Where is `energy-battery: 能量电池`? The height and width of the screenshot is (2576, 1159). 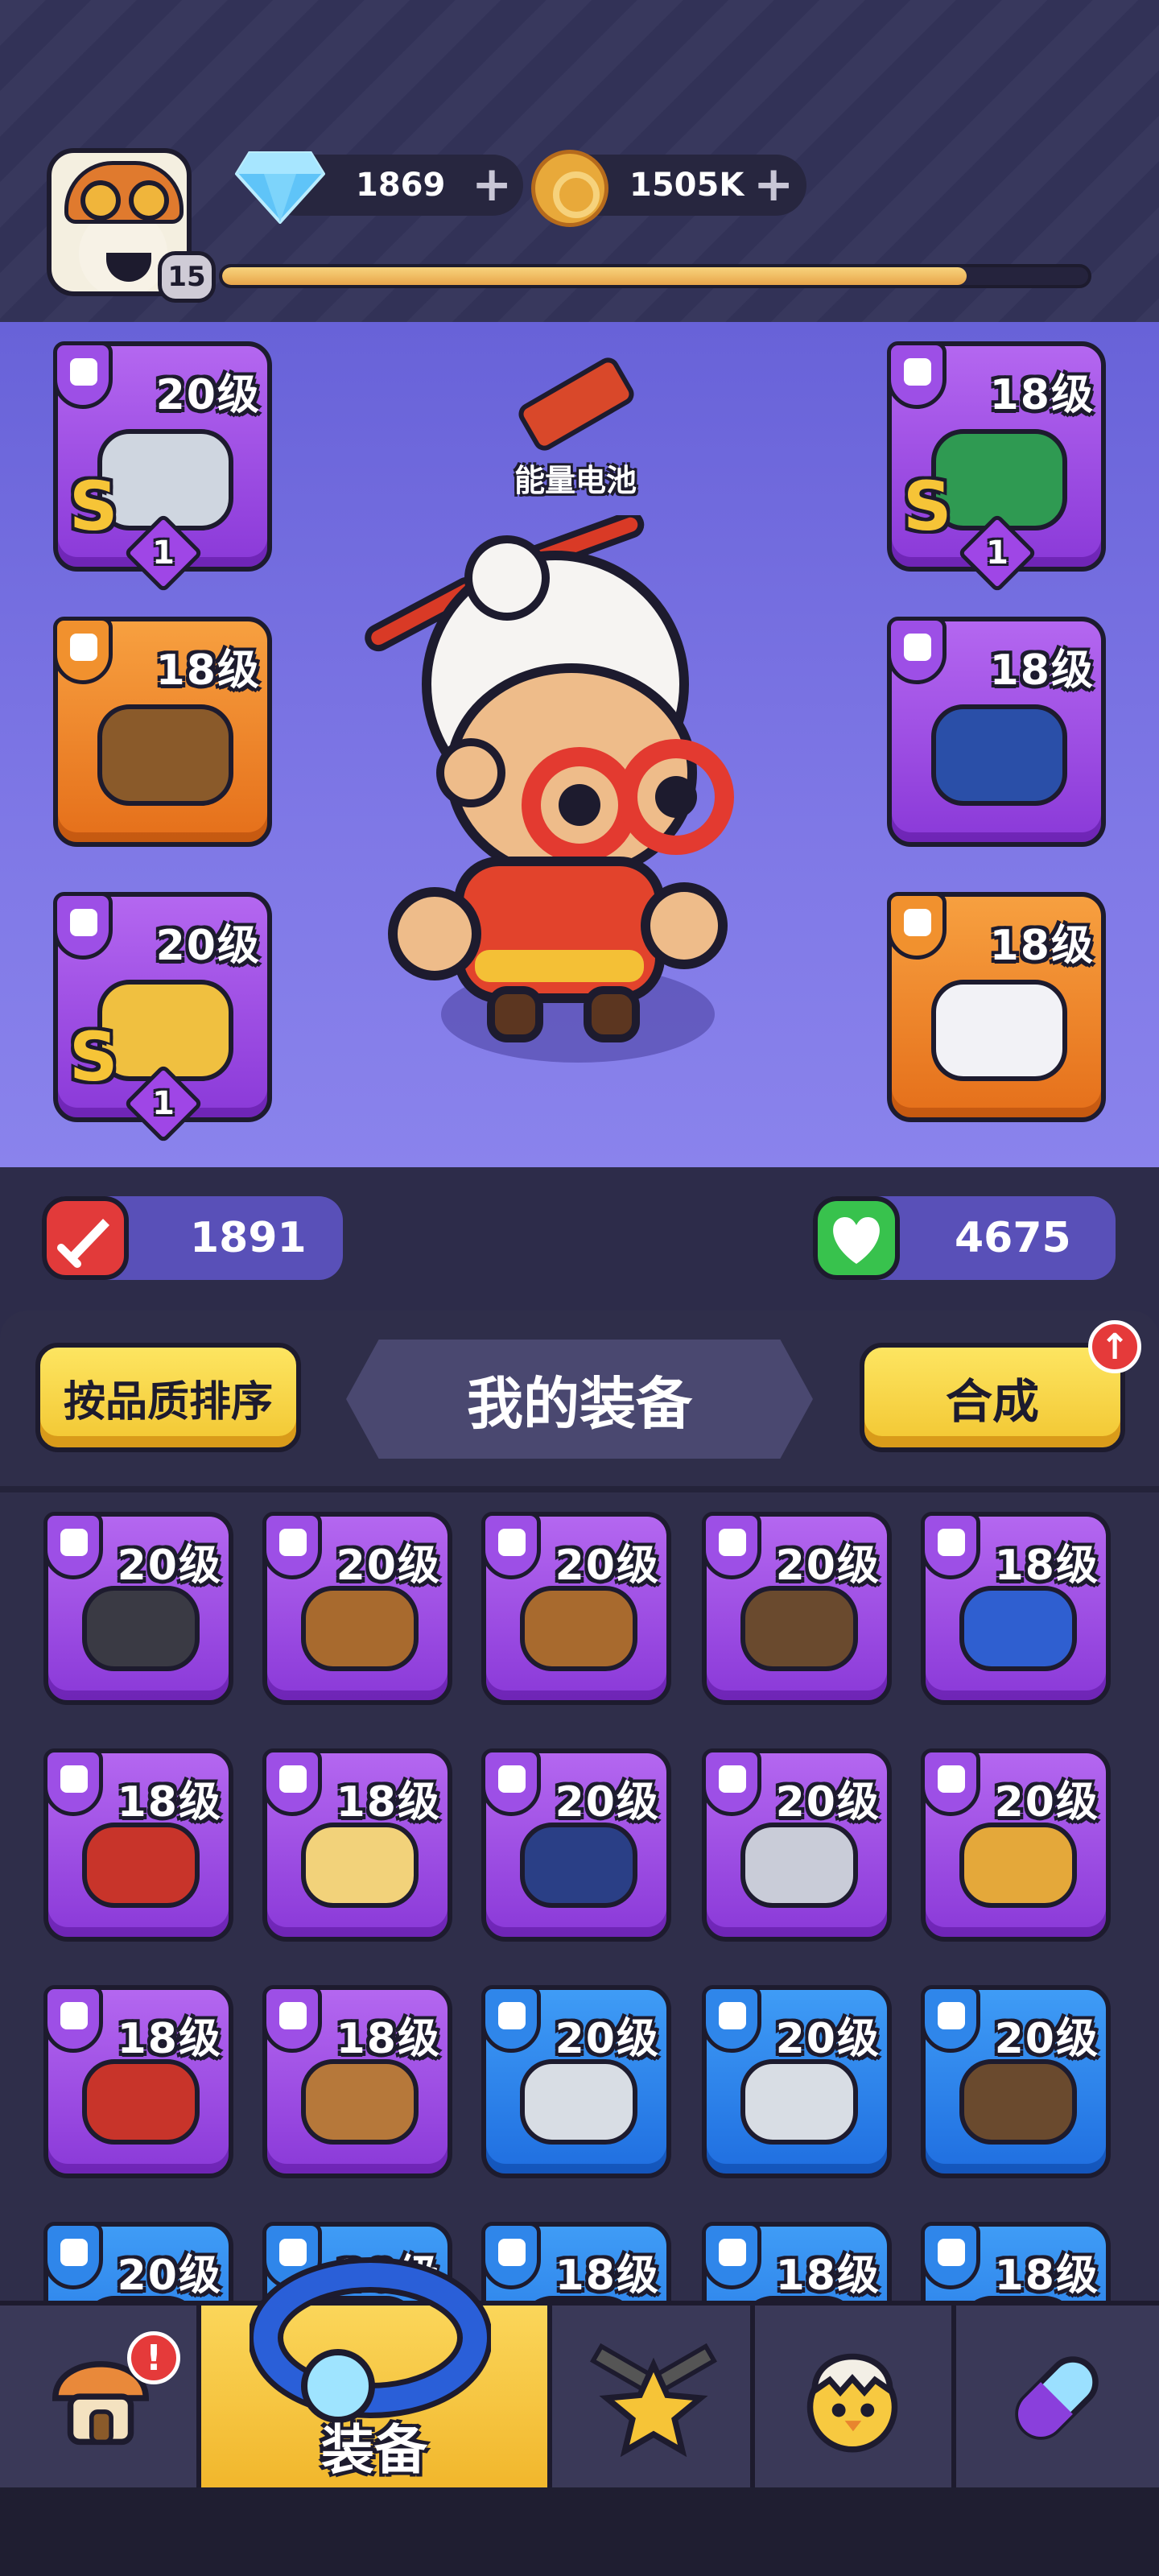 energy-battery: 能量电池 is located at coordinates (575, 425).